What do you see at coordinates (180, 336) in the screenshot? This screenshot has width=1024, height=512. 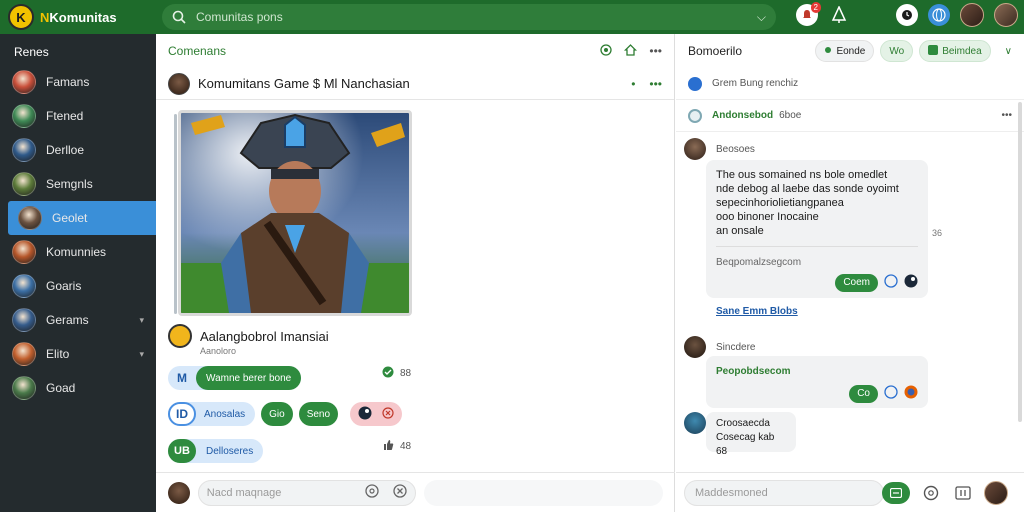 I see `author-avatar` at bounding box center [180, 336].